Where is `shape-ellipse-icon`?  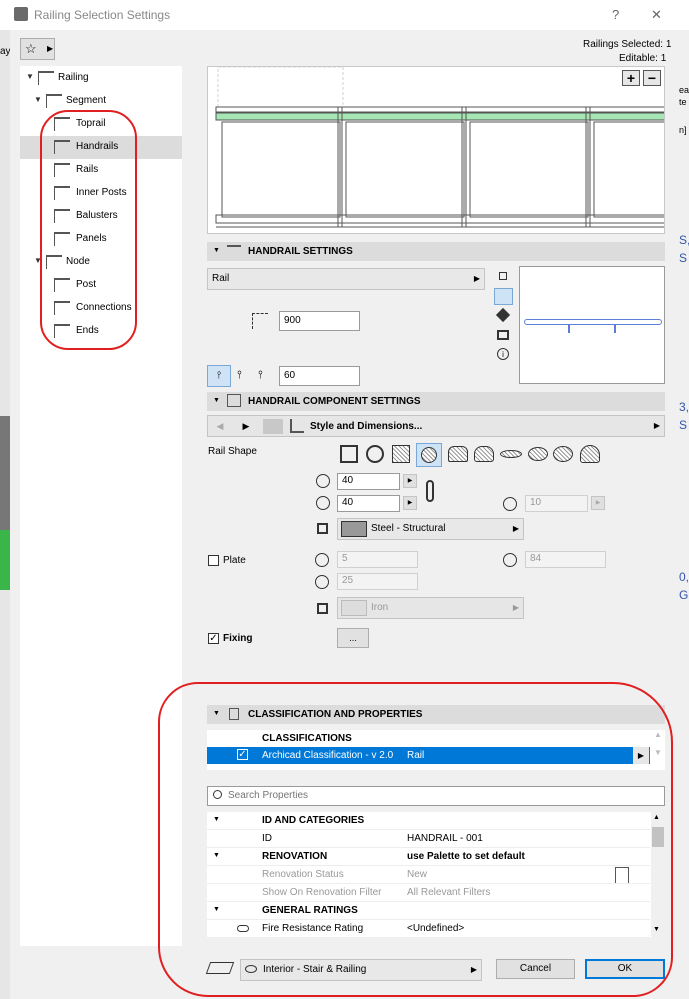
shape-ellipse-icon is located at coordinates (563, 454).